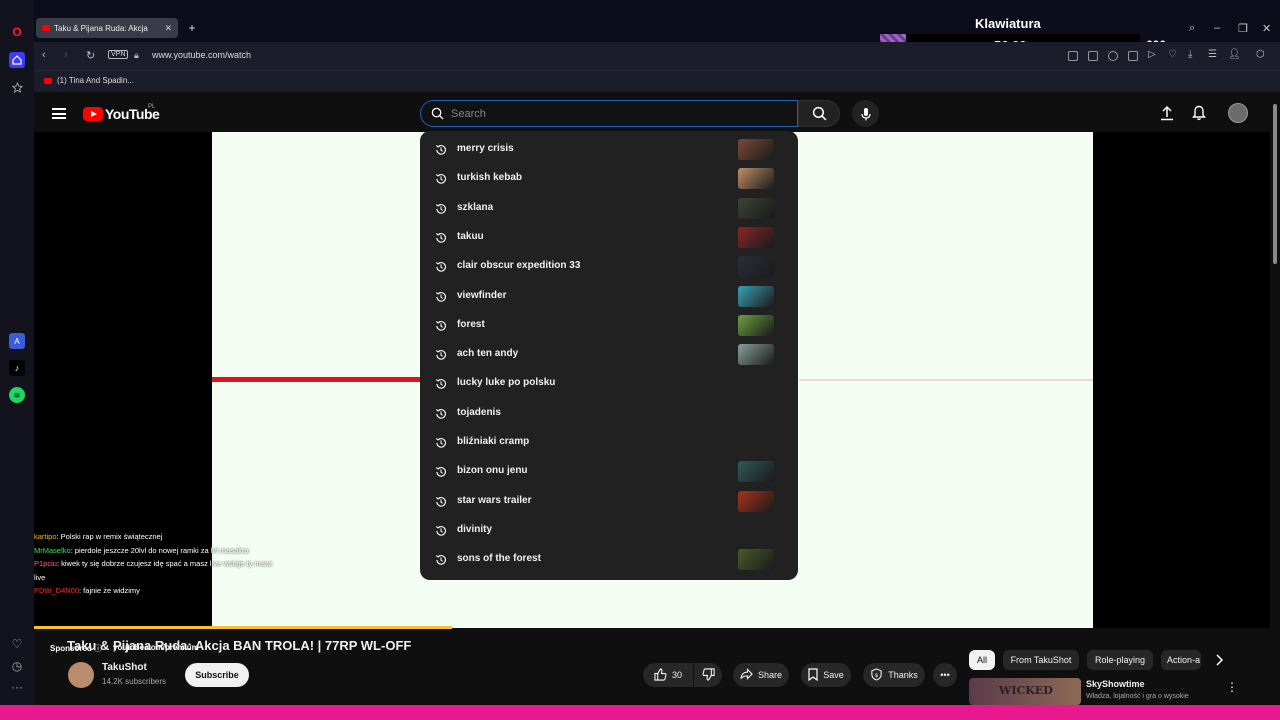 The height and width of the screenshot is (720, 1280). Describe the element at coordinates (609, 325) in the screenshot. I see `suggestion-item: forest` at that location.